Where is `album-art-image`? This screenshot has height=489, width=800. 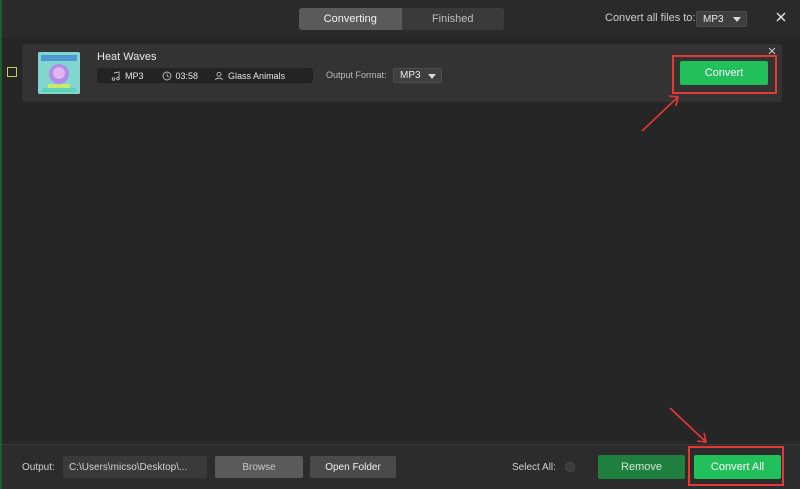
album-art-image is located at coordinates (59, 73).